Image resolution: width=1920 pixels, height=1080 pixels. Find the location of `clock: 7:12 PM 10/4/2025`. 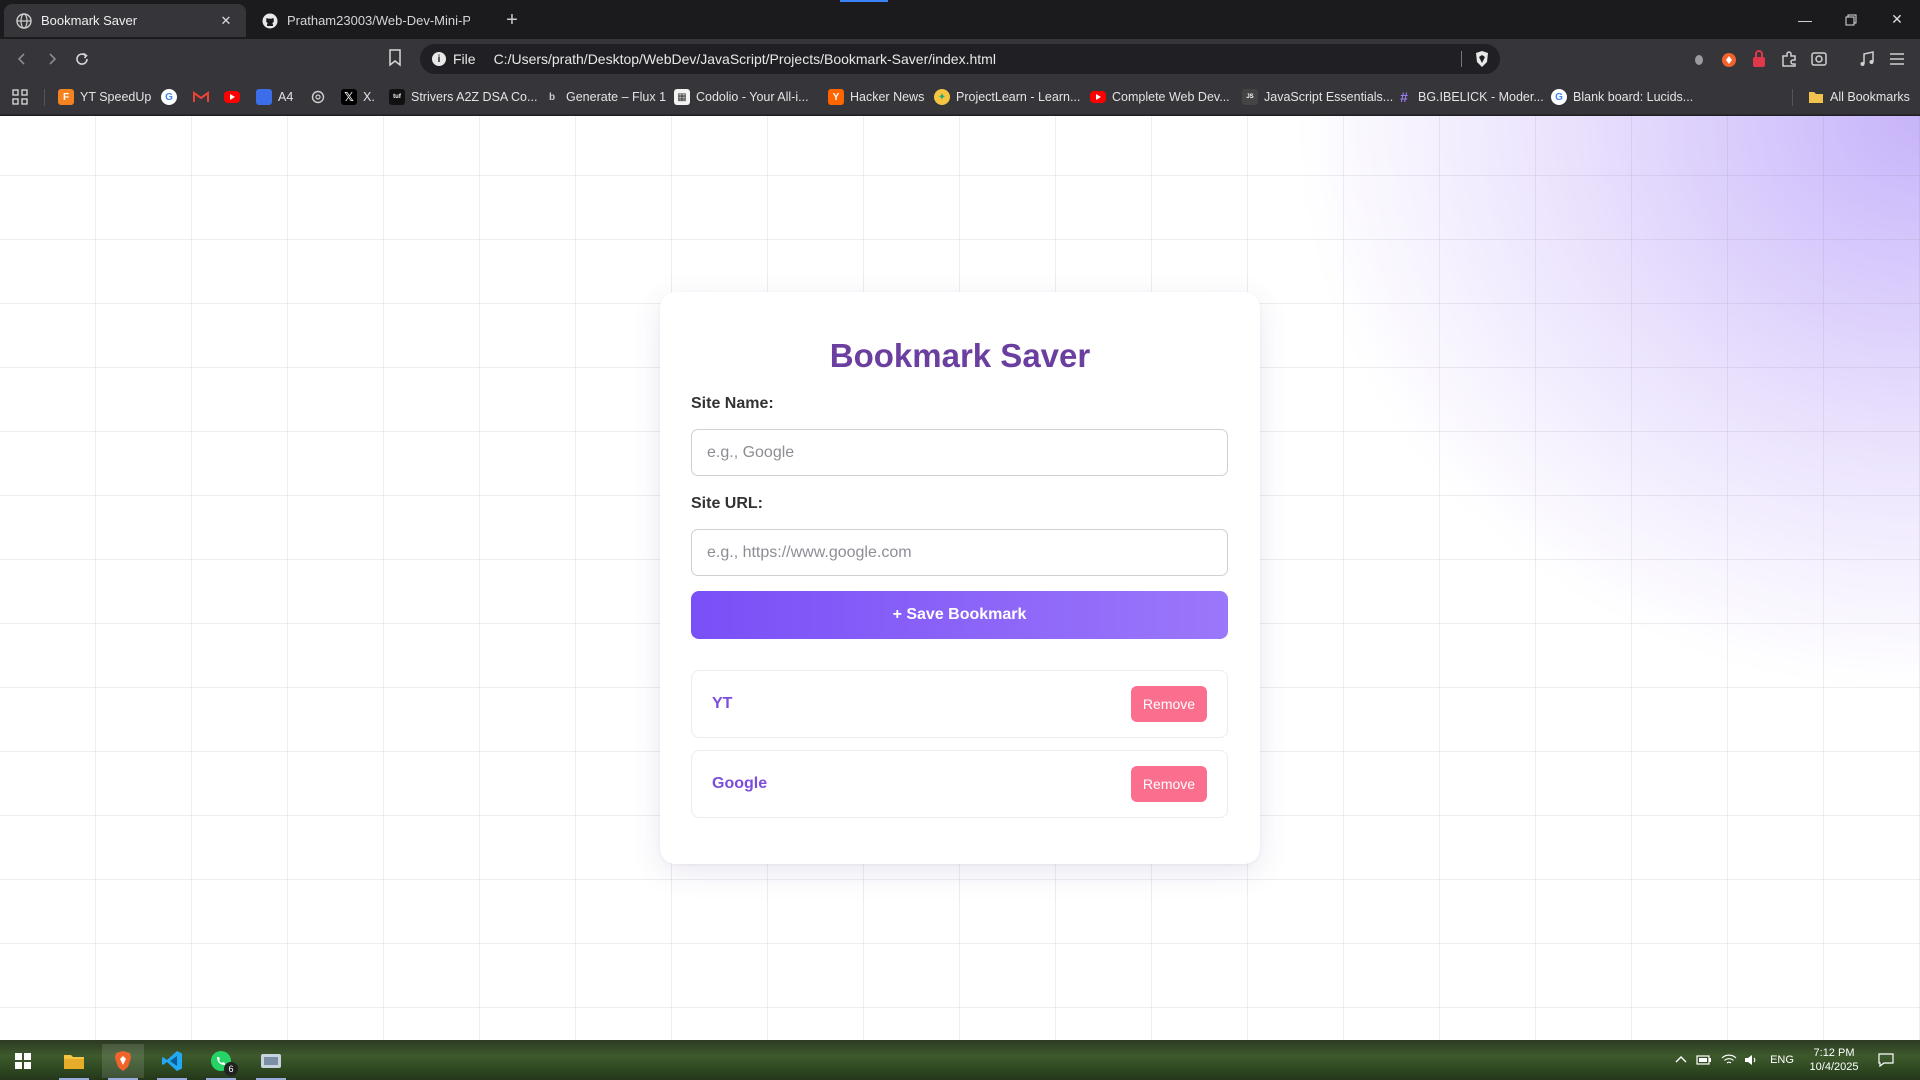

clock: 7:12 PM 10/4/2025 is located at coordinates (1834, 1060).